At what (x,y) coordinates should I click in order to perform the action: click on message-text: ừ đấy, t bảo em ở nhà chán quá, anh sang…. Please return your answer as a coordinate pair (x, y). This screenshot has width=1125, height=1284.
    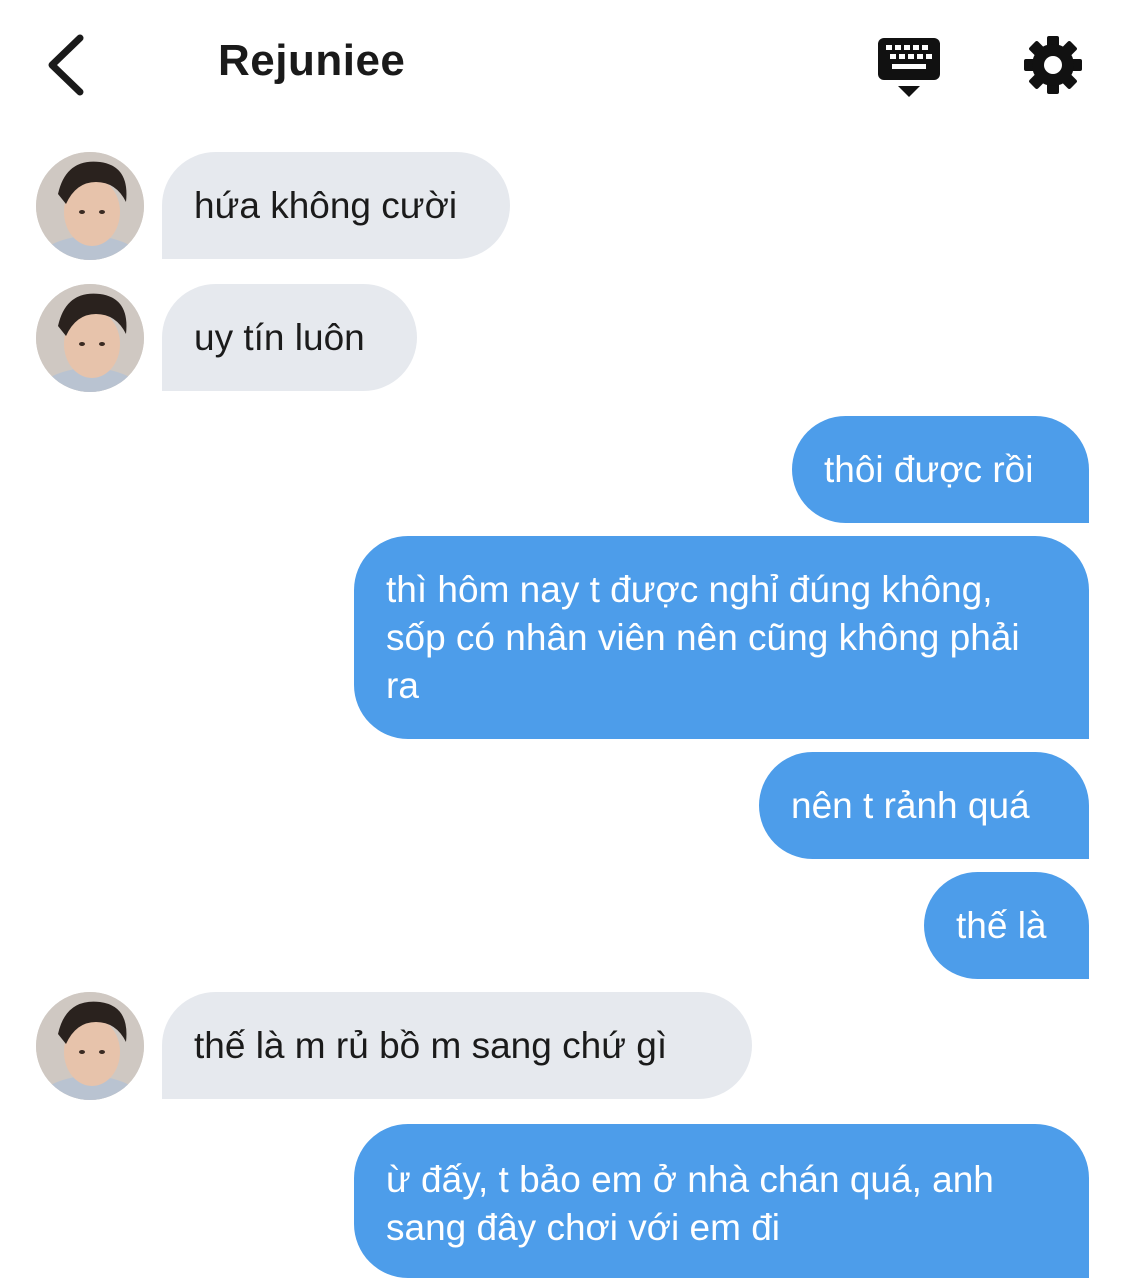
    Looking at the image, I should click on (690, 1203).